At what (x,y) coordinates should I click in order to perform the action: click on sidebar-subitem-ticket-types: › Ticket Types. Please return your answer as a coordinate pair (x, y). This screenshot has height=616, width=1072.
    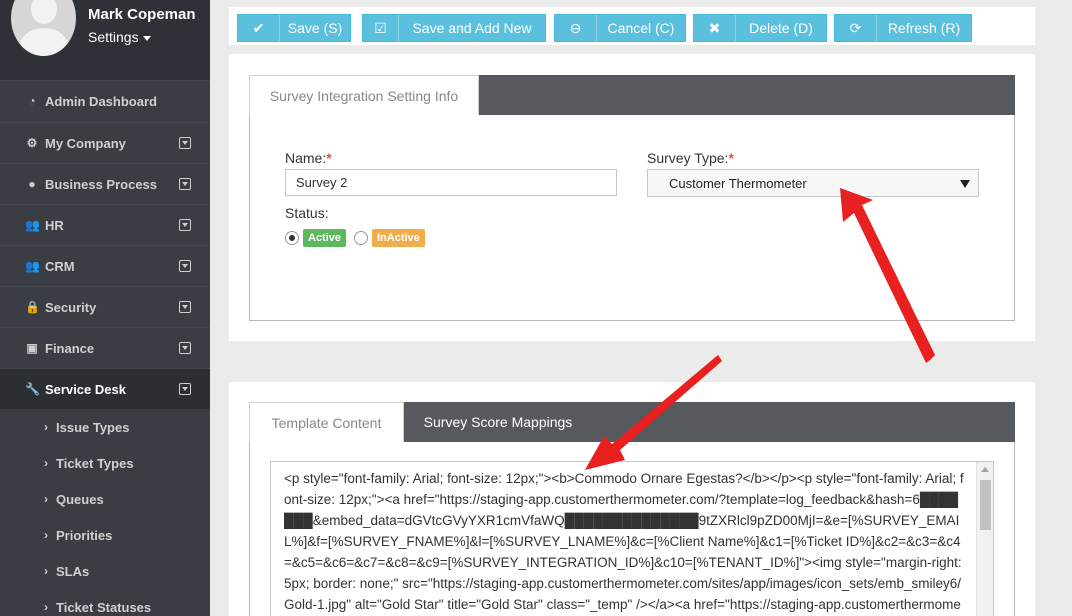
    Looking at the image, I should click on (105, 463).